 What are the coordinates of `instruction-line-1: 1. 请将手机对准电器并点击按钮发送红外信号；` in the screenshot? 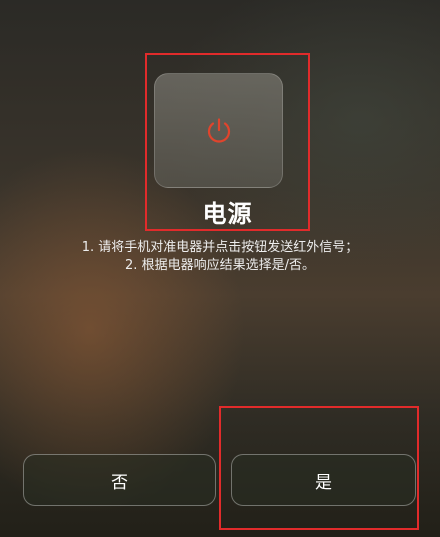 It's located at (220, 247).